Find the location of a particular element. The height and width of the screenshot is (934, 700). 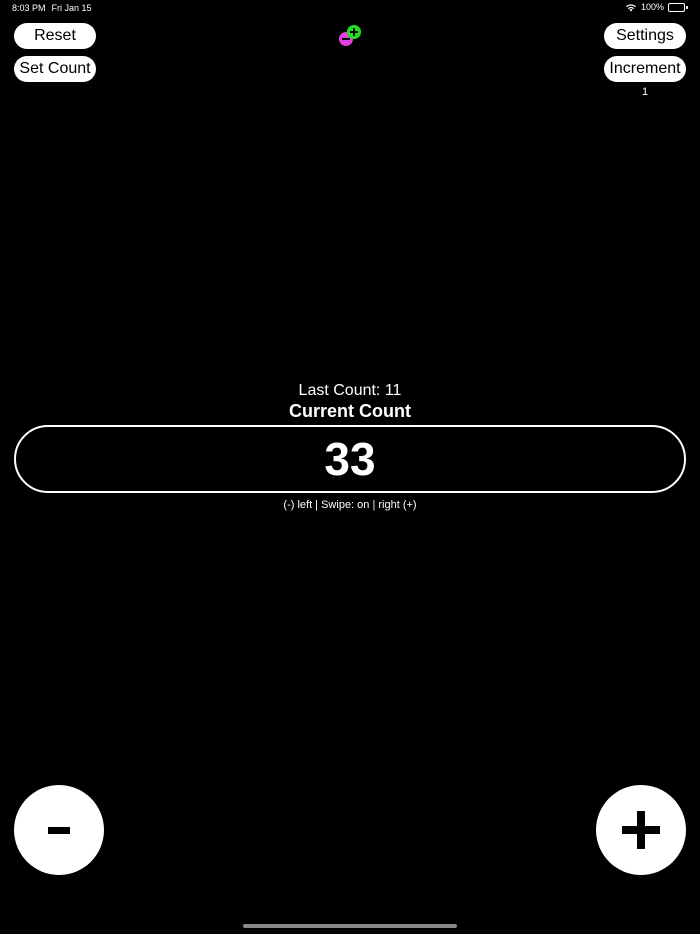

decrement-button is located at coordinates (59, 830).